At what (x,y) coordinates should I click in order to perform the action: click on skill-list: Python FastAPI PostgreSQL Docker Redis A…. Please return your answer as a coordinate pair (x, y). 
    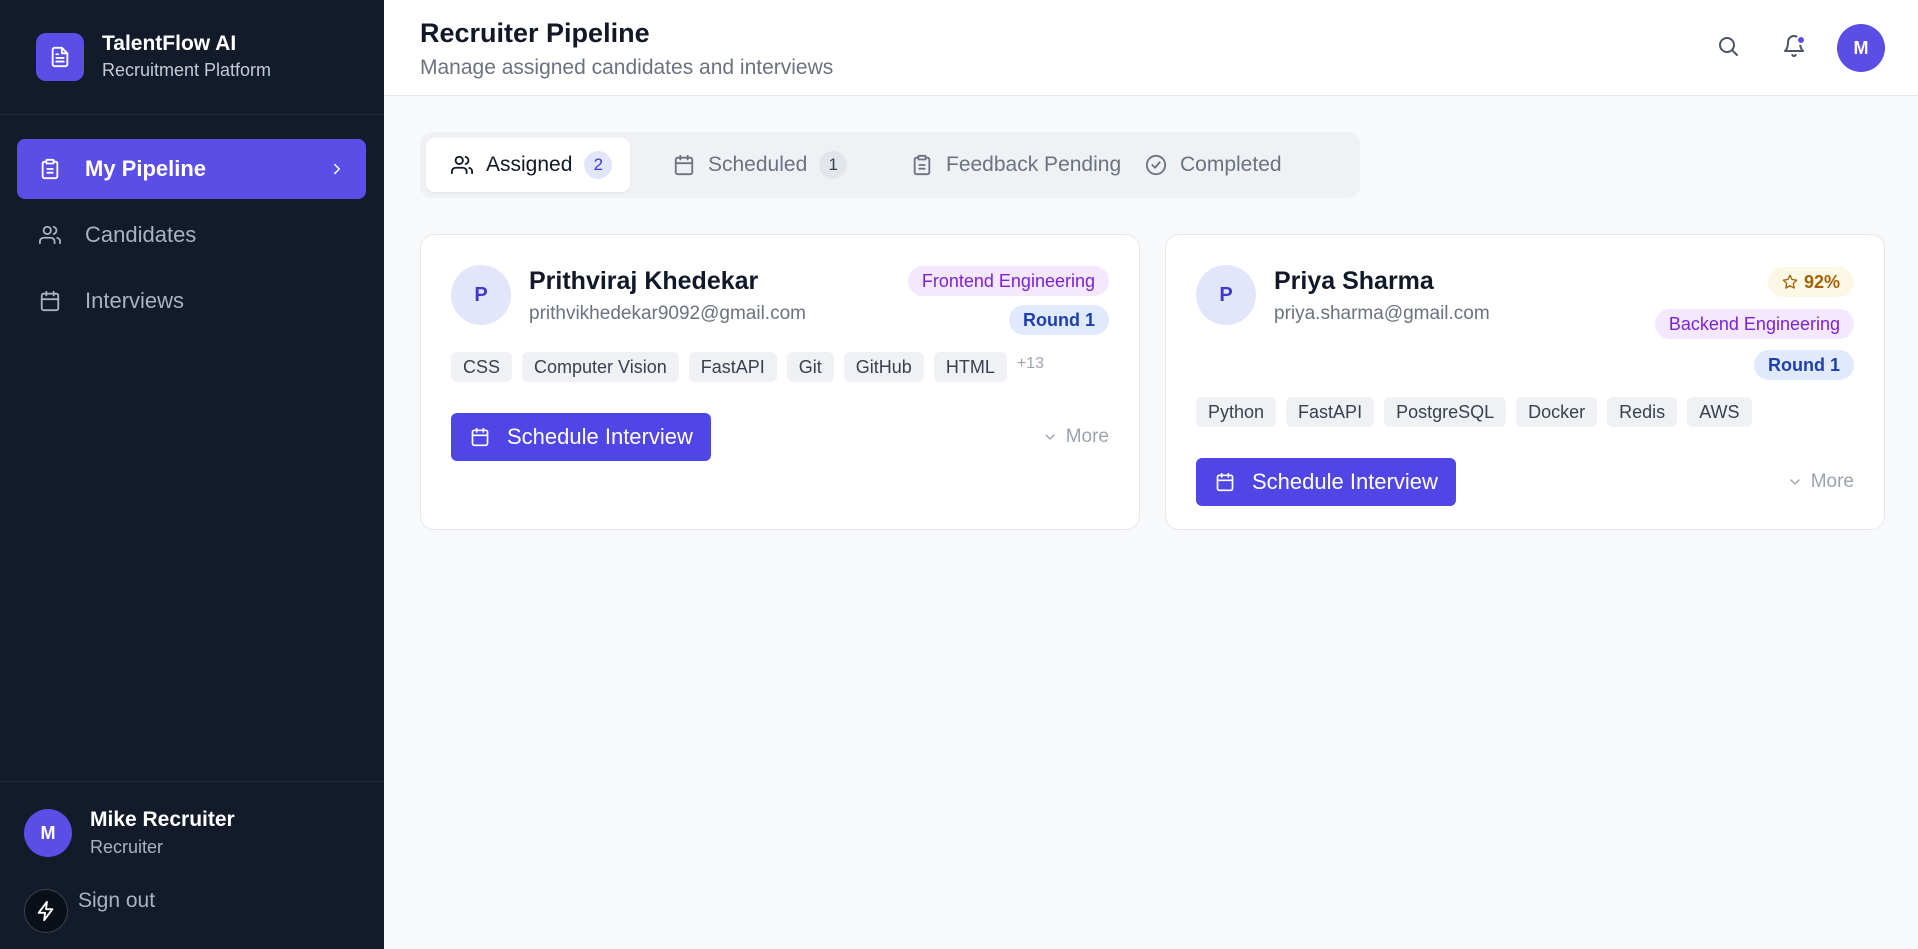
    Looking at the image, I should click on (1479, 412).